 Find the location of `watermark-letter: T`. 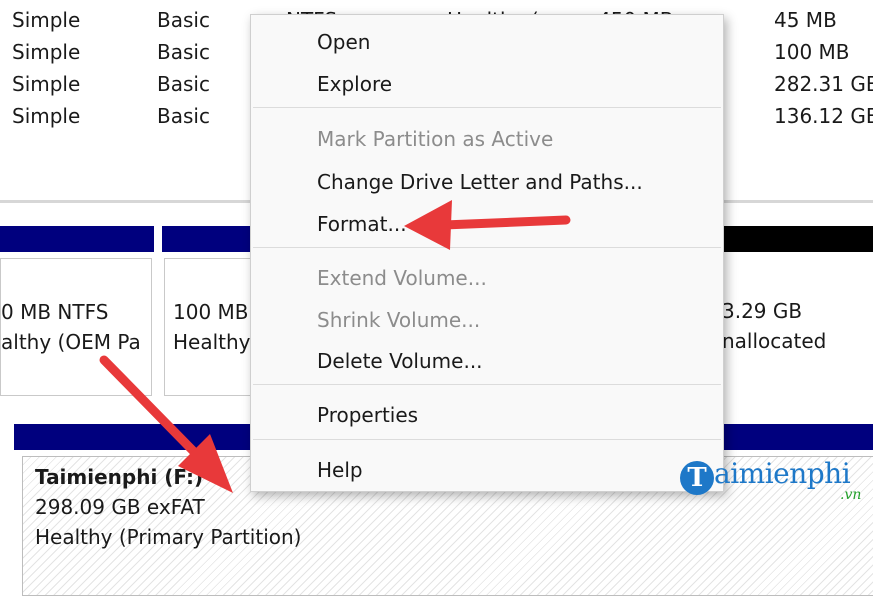

watermark-letter: T is located at coordinates (697, 478).